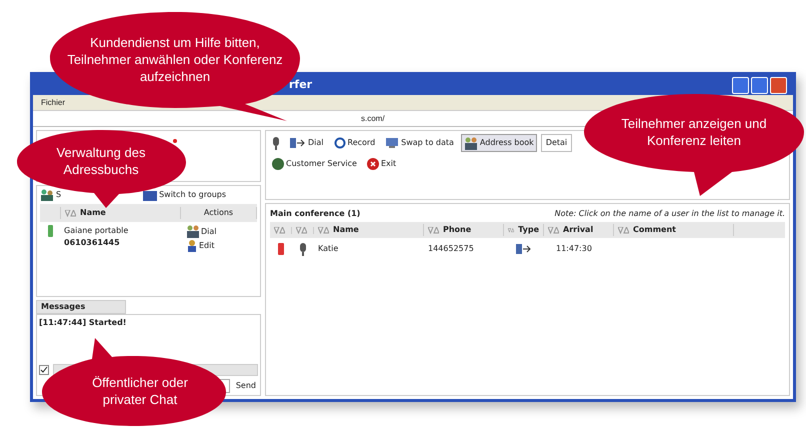  I want to click on callout-tooltip-text: Kundendienst um Hilfe bitten, Teilnehmer anwählen oder Konferenz aufzeichnen, so click(175, 59).